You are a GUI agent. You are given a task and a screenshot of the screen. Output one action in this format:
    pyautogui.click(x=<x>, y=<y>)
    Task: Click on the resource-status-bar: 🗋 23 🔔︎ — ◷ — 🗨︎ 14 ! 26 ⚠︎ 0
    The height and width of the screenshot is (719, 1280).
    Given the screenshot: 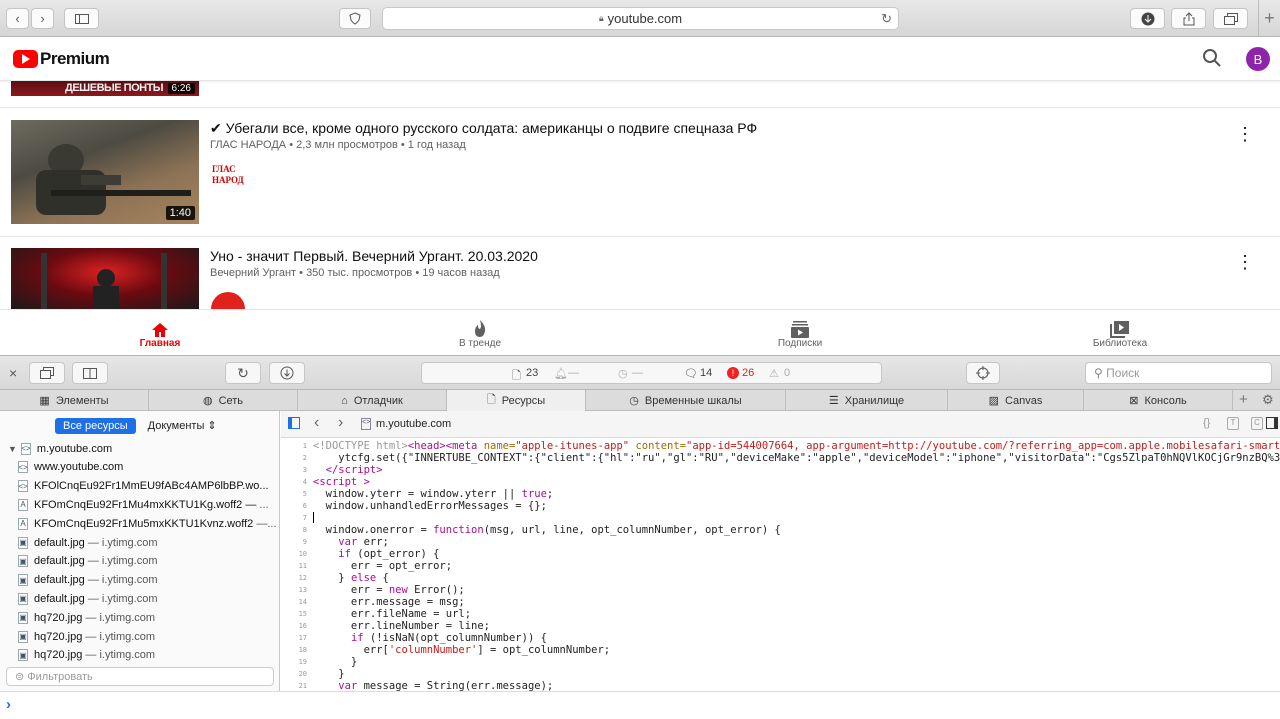 What is the action you would take?
    pyautogui.click(x=651, y=373)
    